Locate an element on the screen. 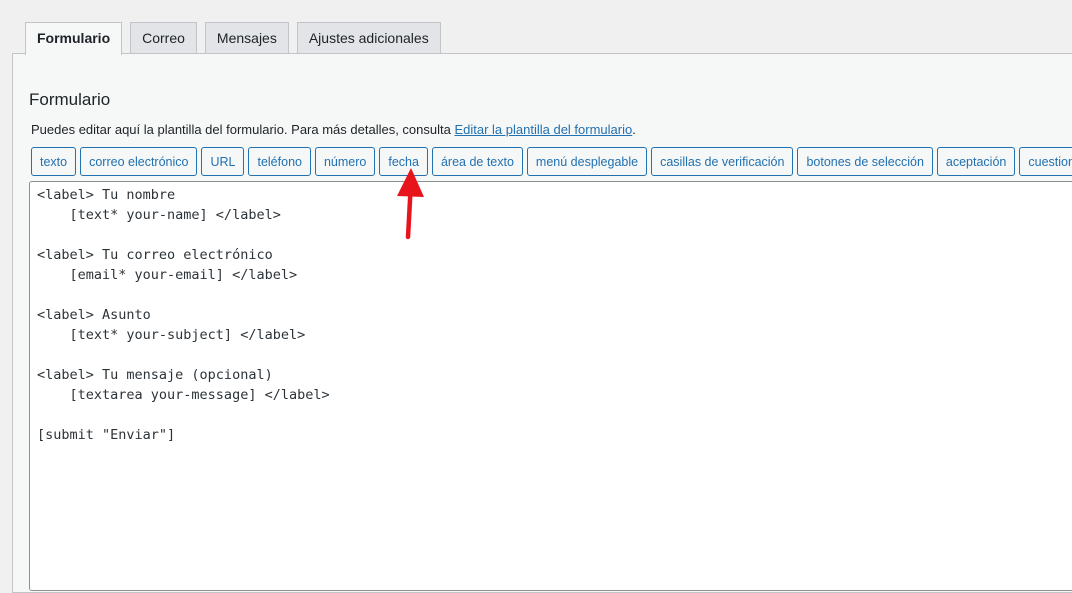 This screenshot has height=593, width=1072. tag-button-texto: texto is located at coordinates (54, 161).